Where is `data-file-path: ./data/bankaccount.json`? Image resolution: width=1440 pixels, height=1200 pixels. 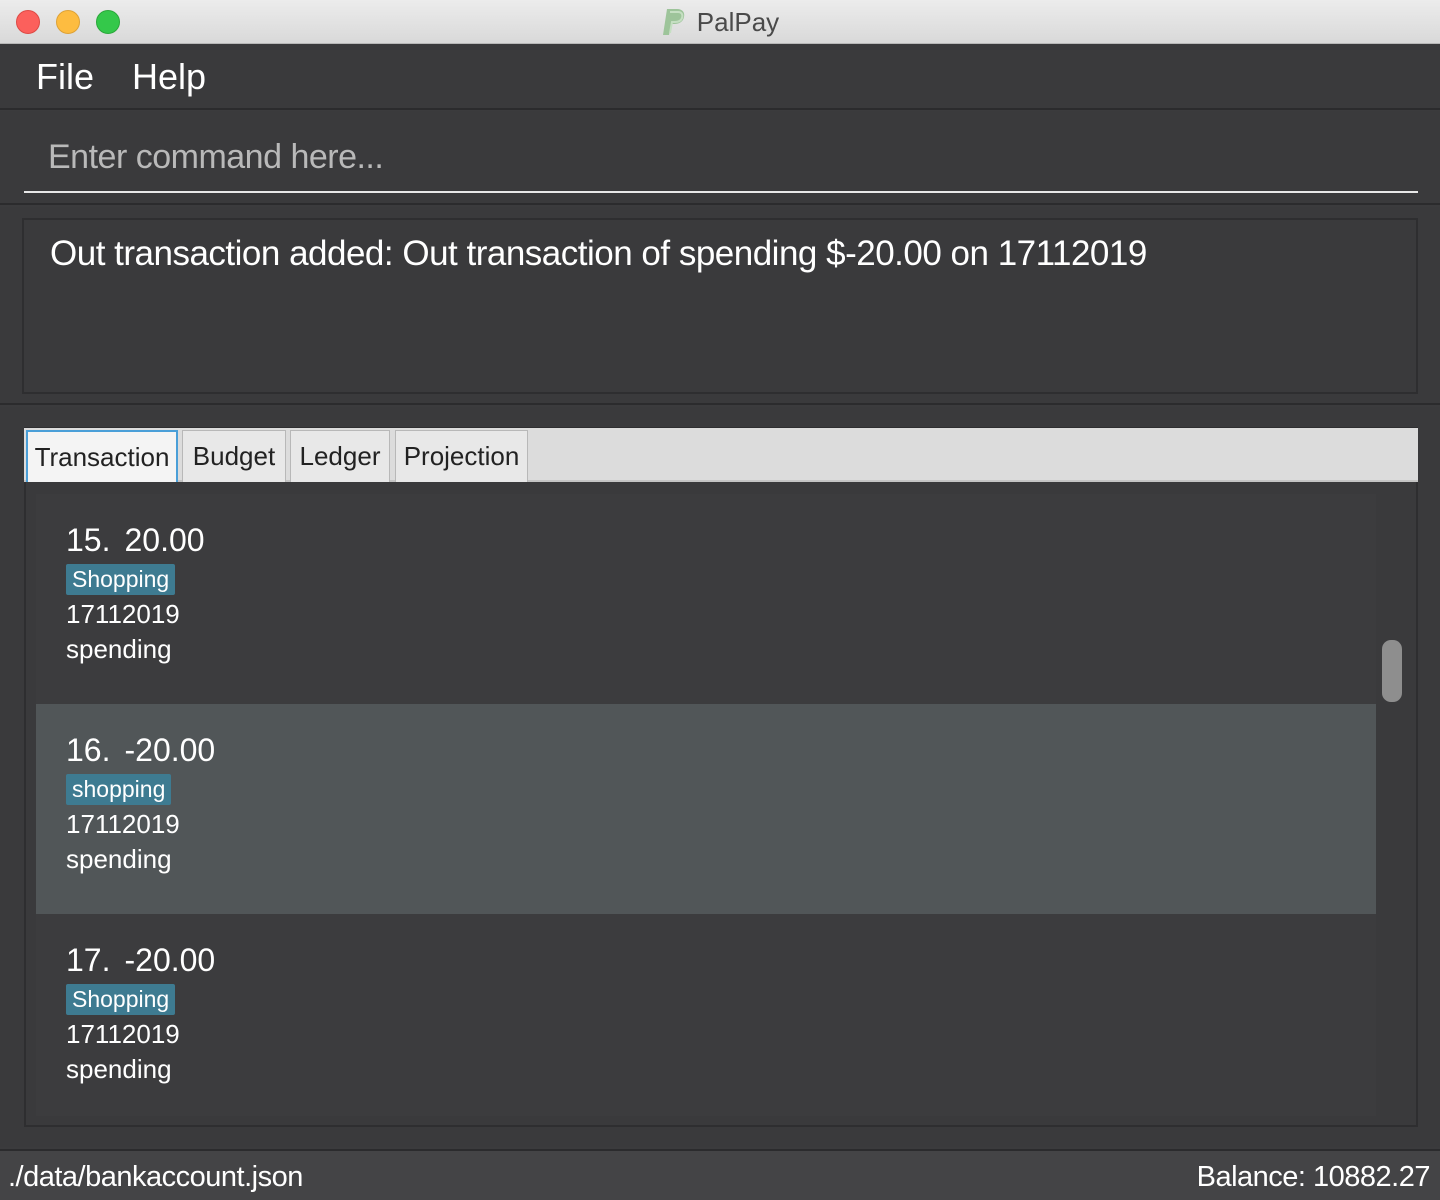 data-file-path: ./data/bankaccount.json is located at coordinates (155, 1177).